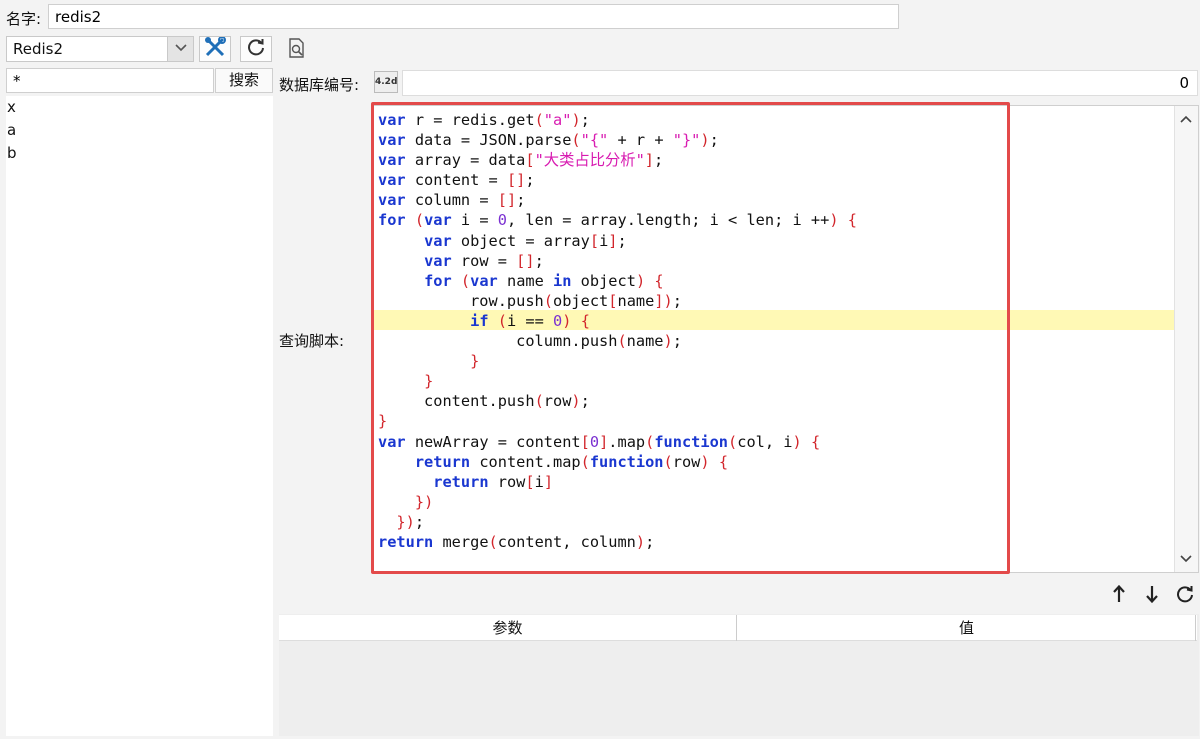 The width and height of the screenshot is (1200, 739). I want to click on move-down-button, so click(1152, 596).